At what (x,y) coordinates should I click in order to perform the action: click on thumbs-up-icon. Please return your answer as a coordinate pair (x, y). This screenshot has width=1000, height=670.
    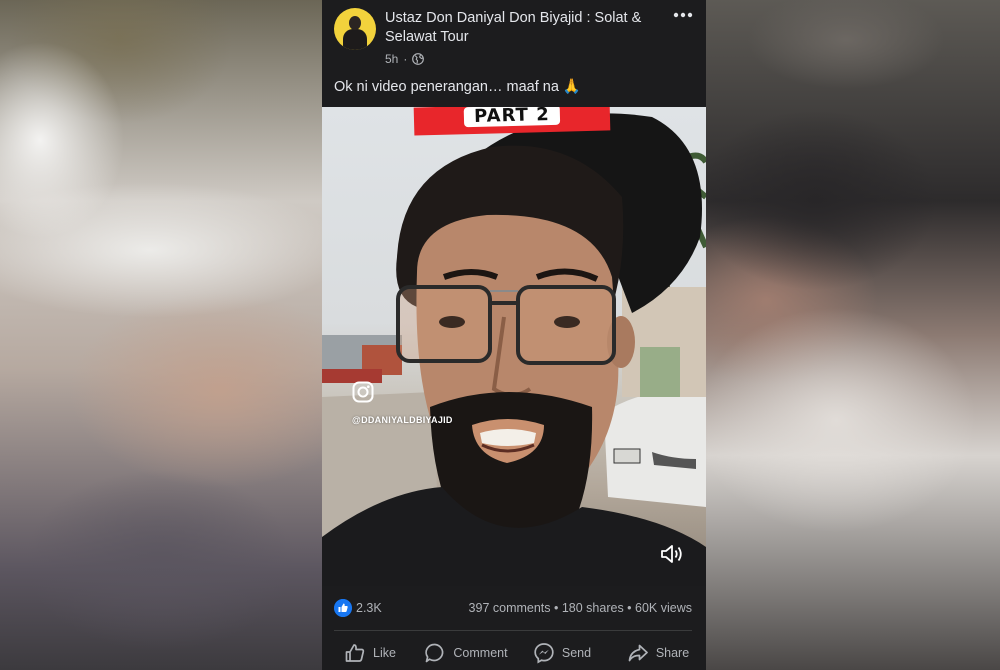
    Looking at the image, I should click on (355, 653).